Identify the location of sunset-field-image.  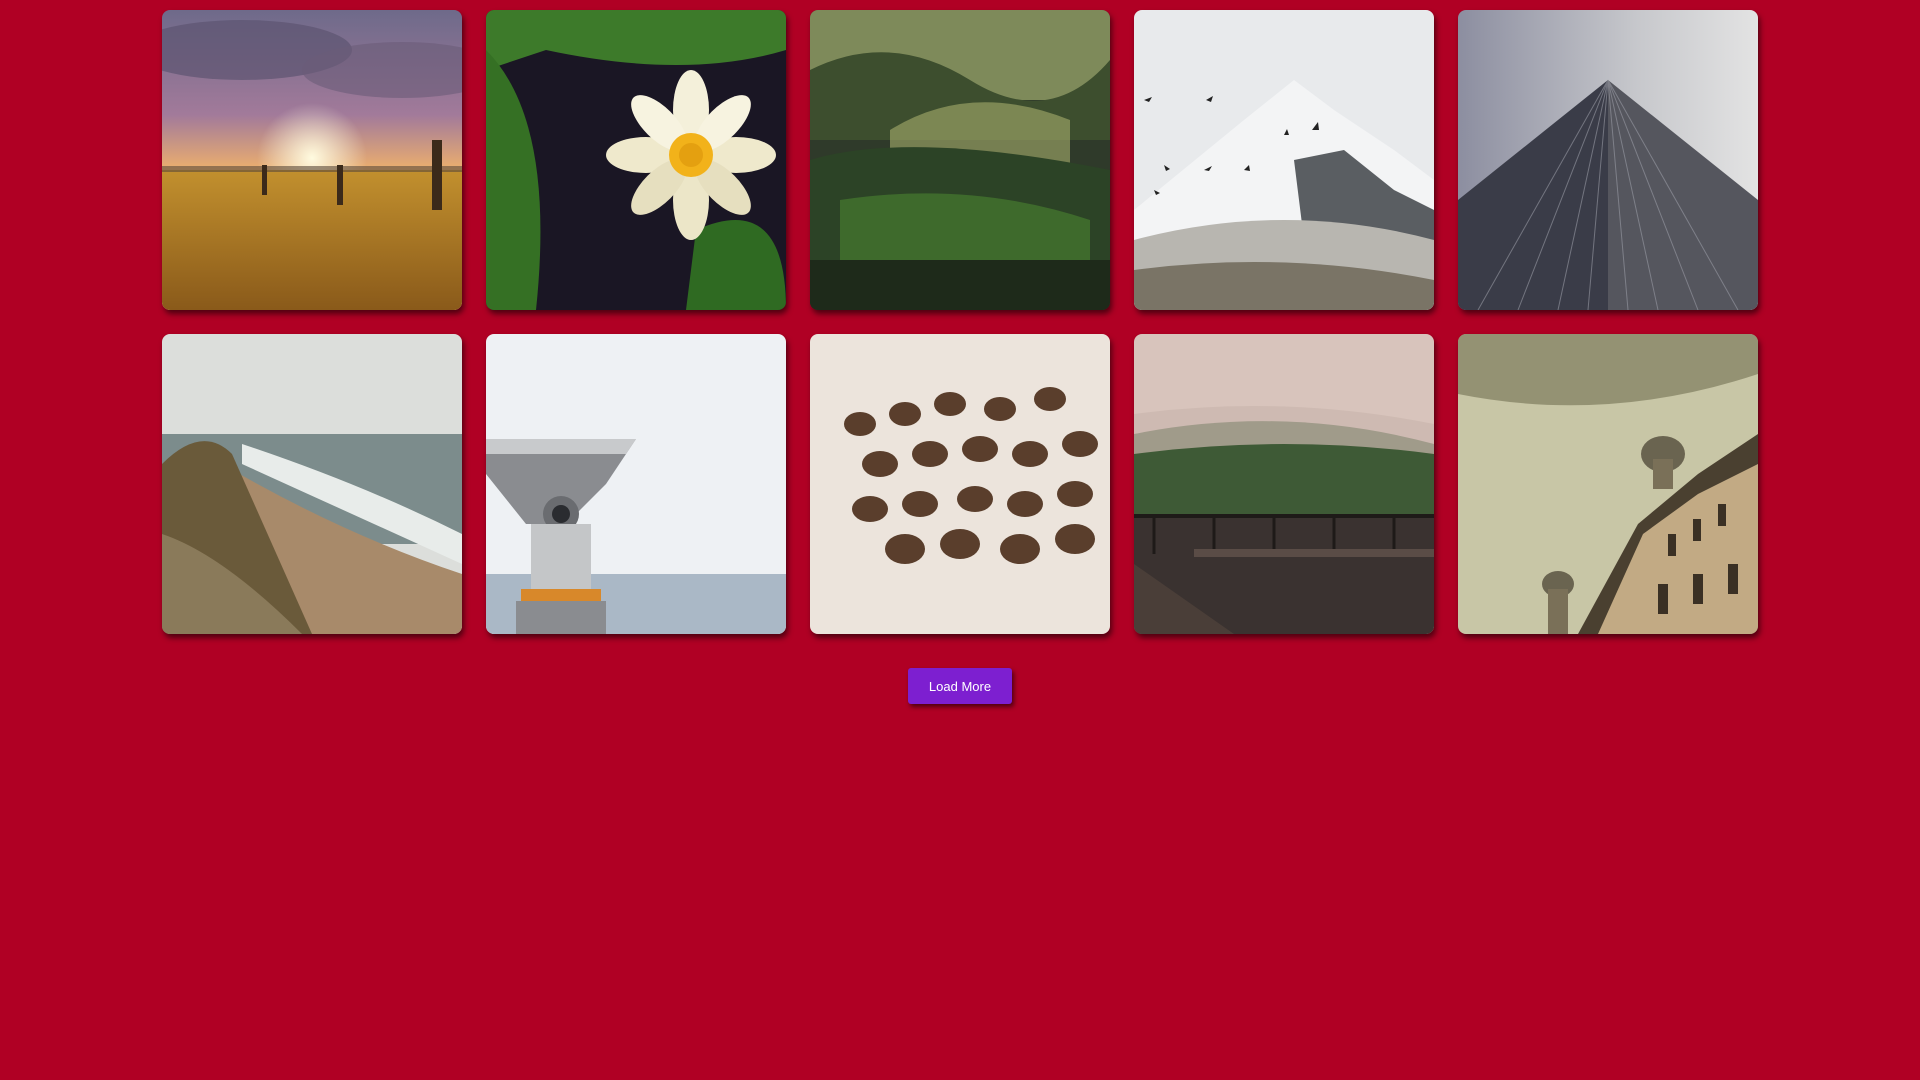
(312, 160).